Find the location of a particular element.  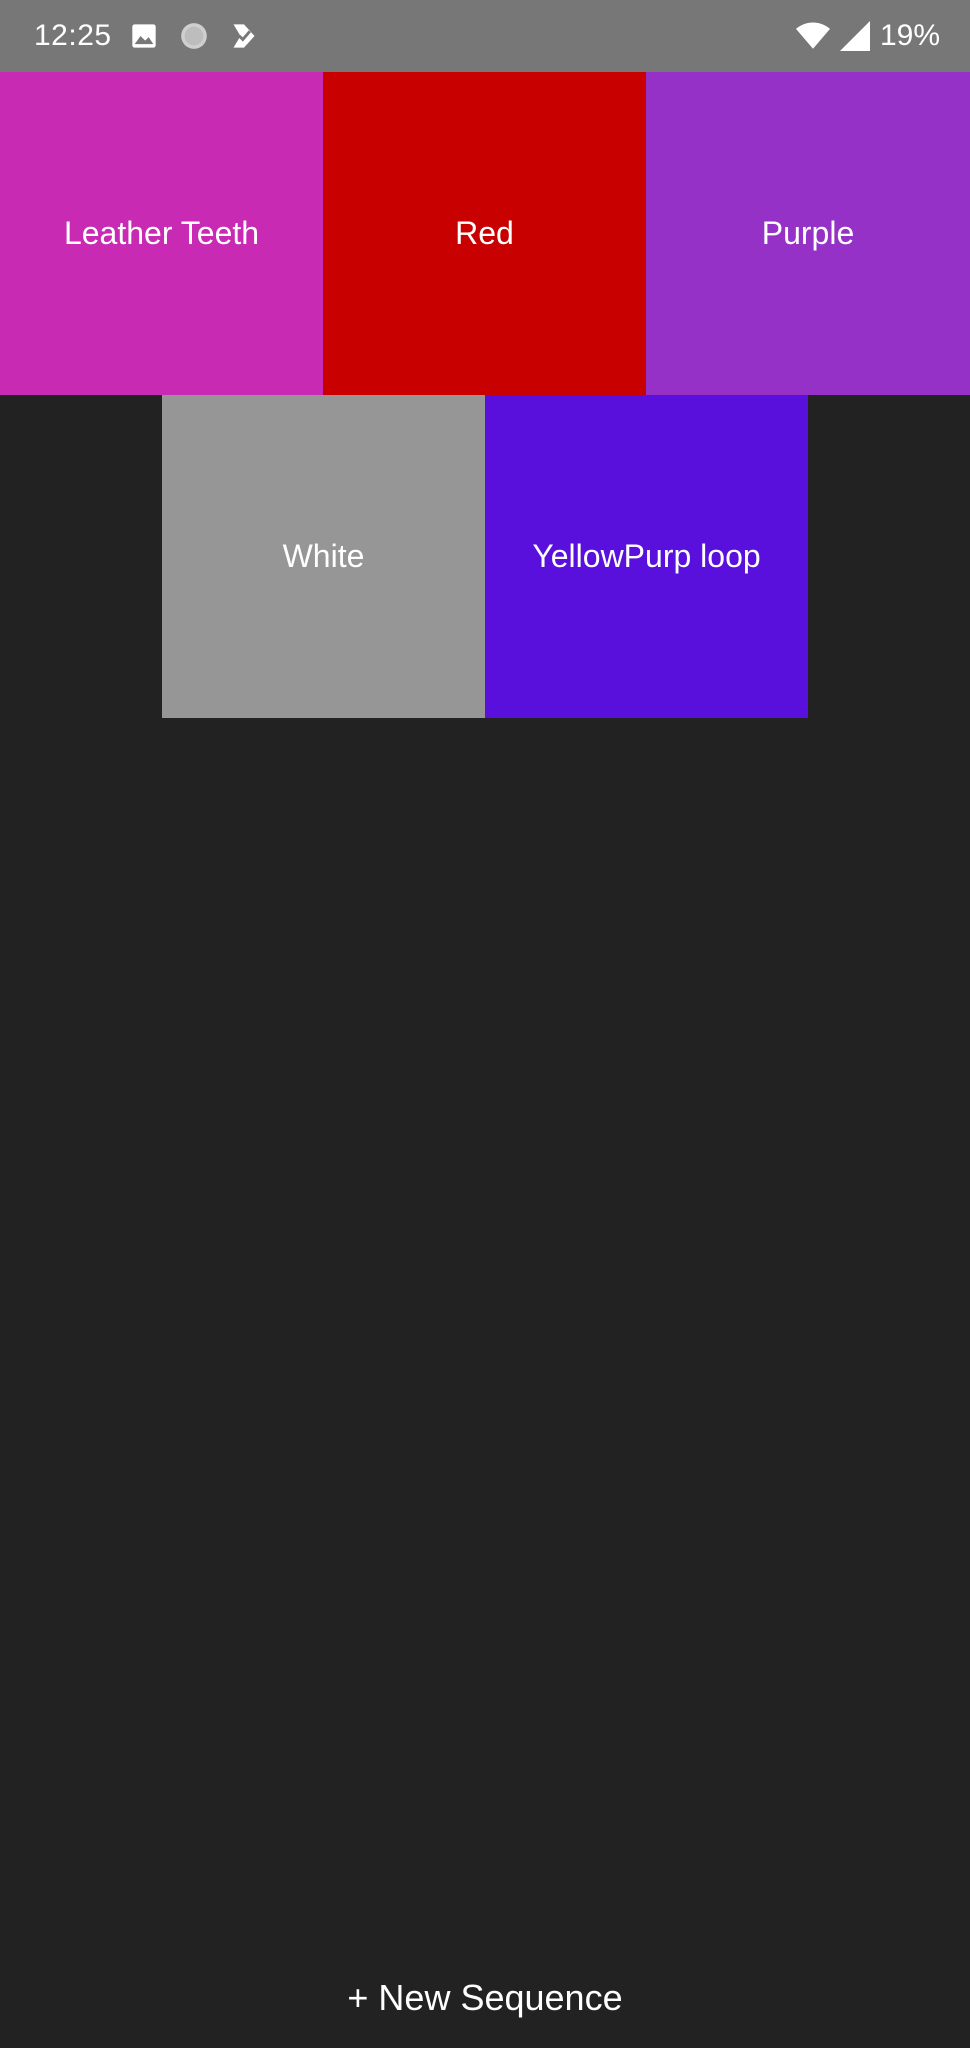

checkmark-app-icon is located at coordinates (244, 36).